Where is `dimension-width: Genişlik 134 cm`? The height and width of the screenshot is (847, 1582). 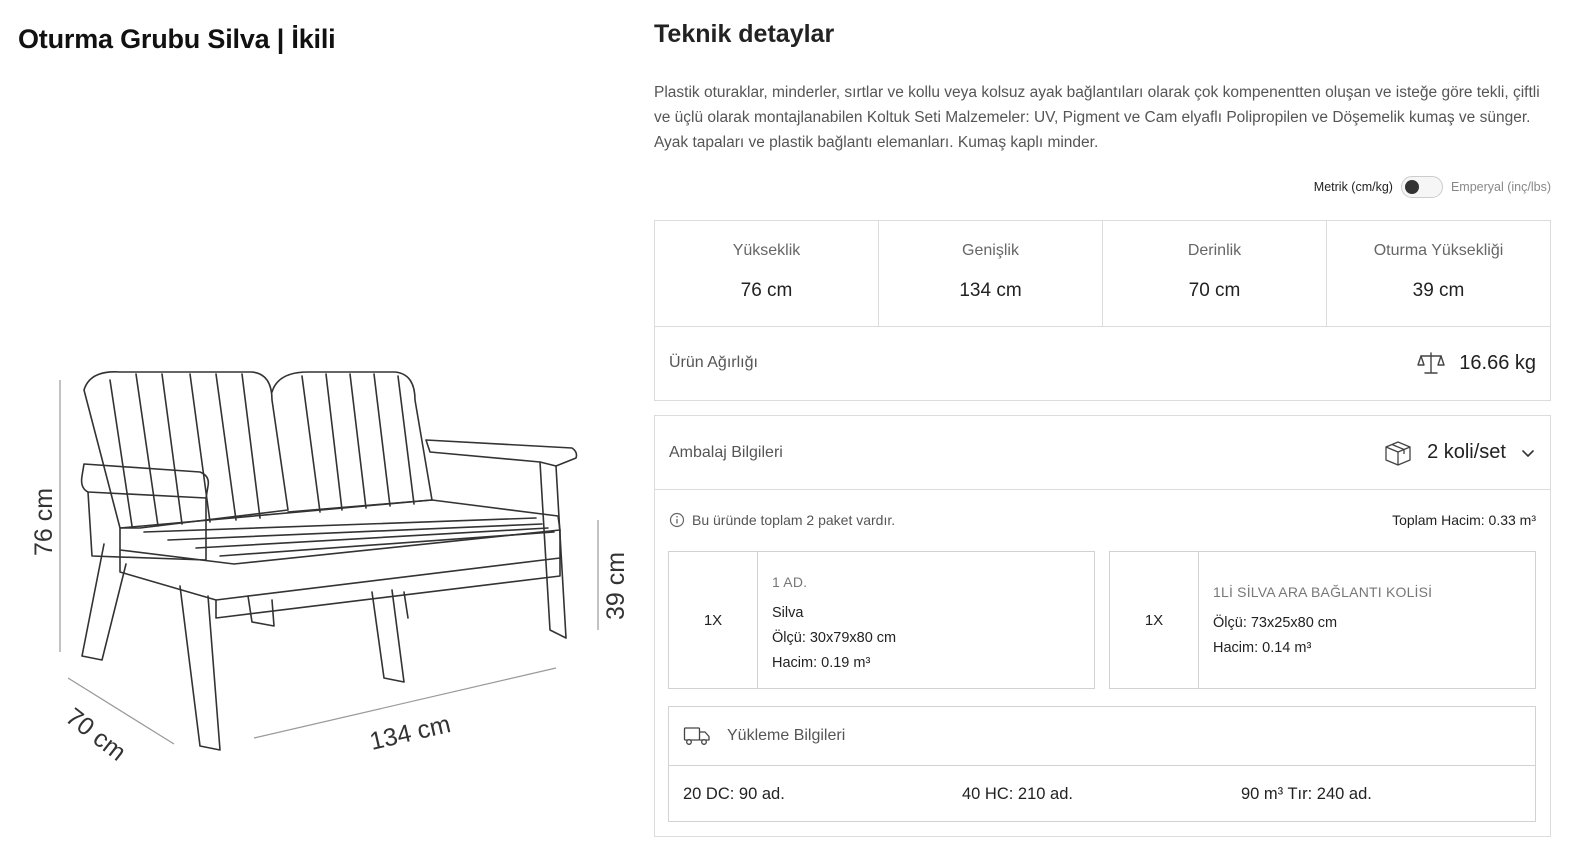 dimension-width: Genişlik 134 cm is located at coordinates (991, 273).